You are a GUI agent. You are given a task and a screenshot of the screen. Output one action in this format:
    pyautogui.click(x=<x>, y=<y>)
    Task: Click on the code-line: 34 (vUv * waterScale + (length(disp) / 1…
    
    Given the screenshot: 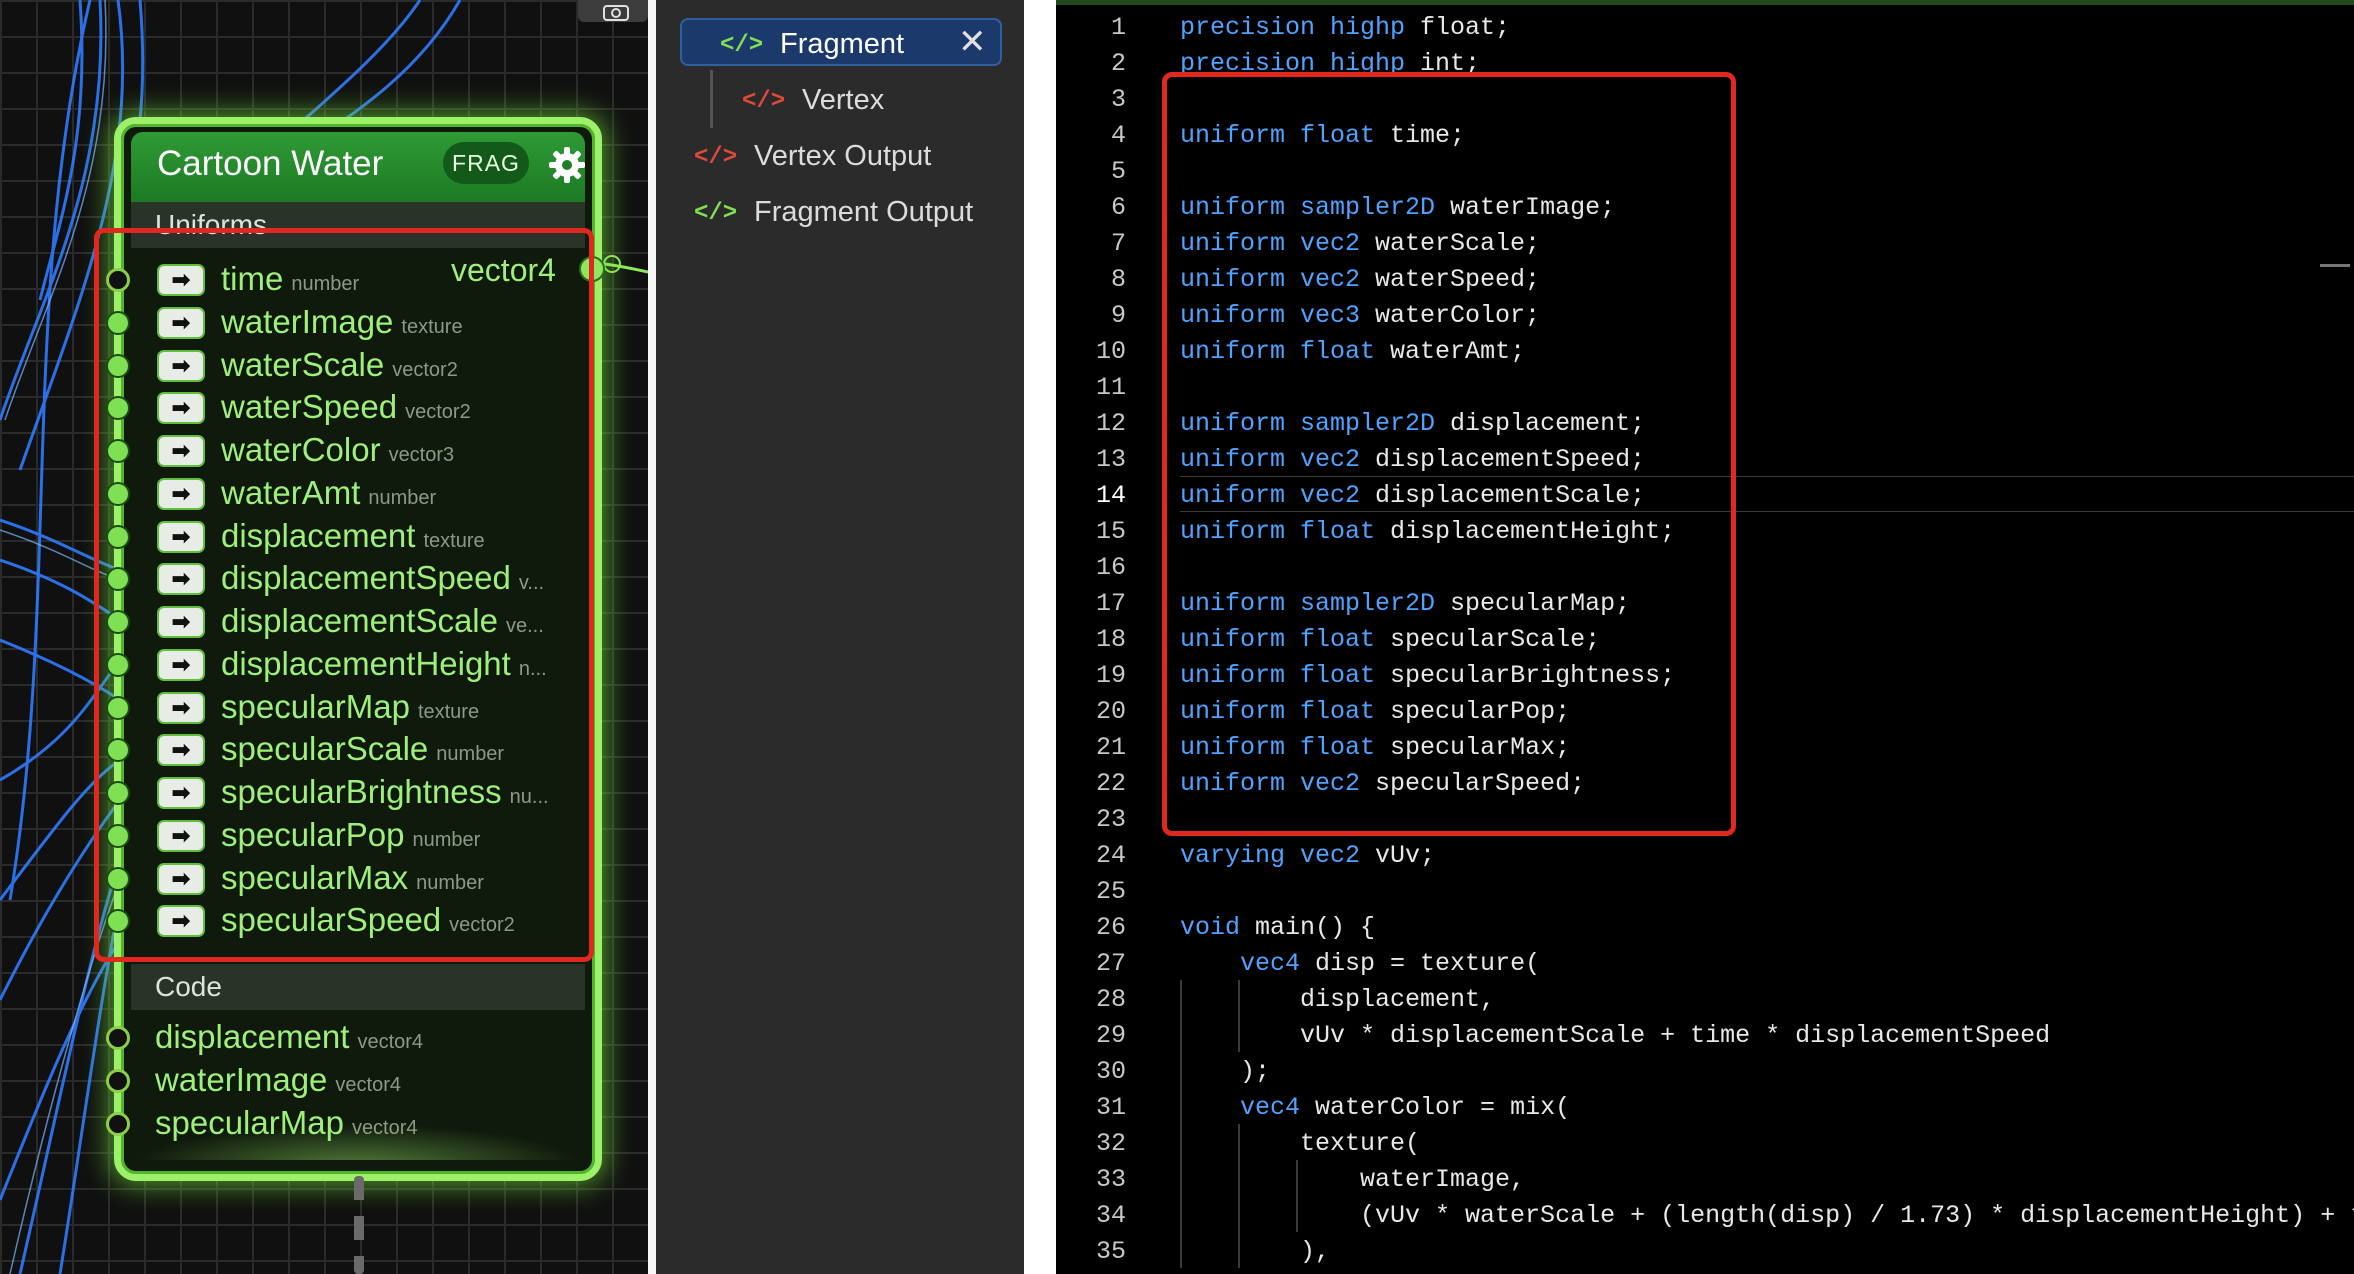 What is the action you would take?
    pyautogui.click(x=1705, y=1214)
    